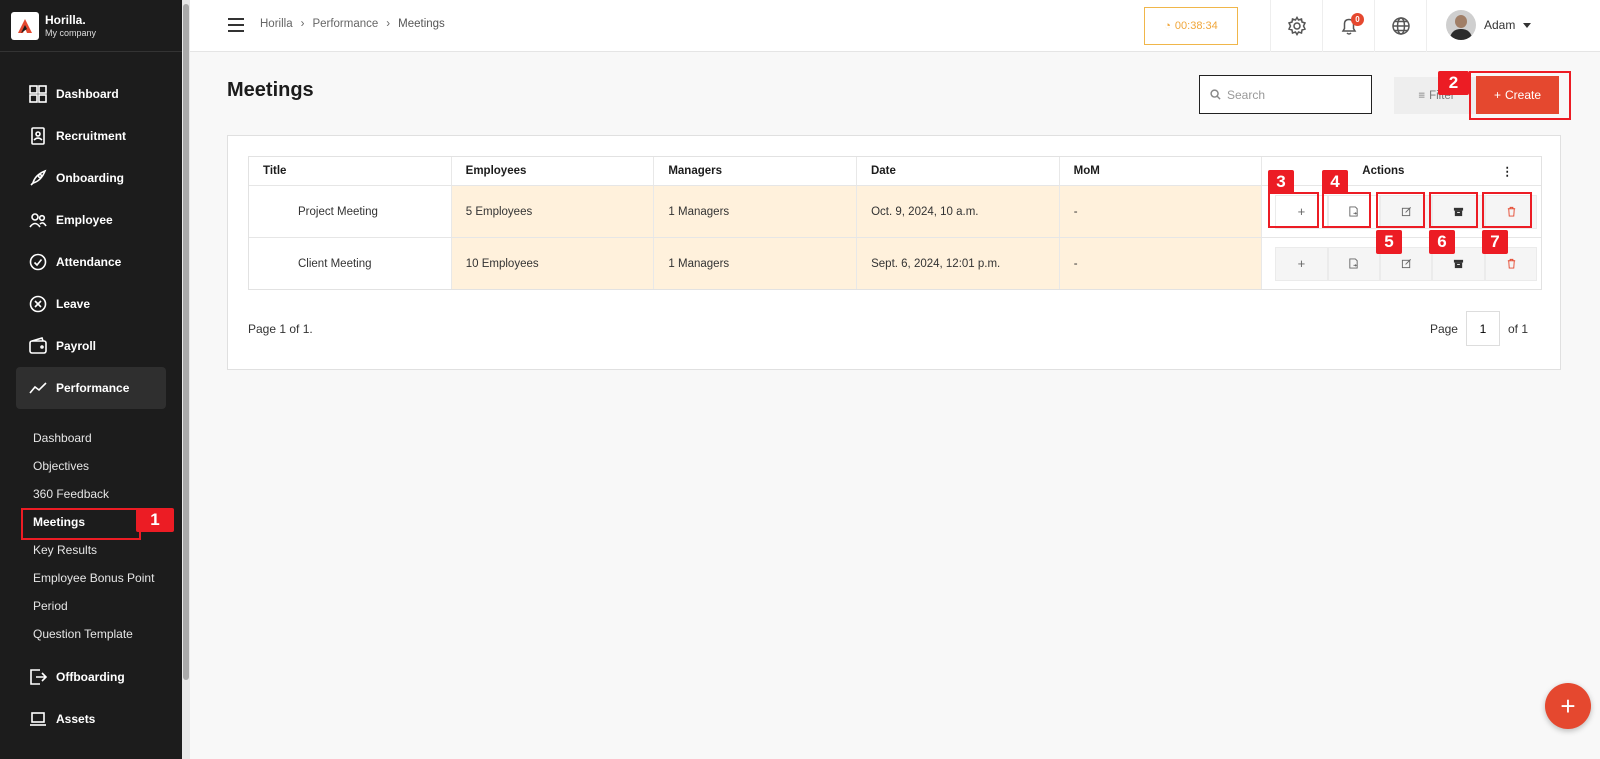 Image resolution: width=1600 pixels, height=759 pixels. Describe the element at coordinates (1292, 94) in the screenshot. I see `search-input` at that location.